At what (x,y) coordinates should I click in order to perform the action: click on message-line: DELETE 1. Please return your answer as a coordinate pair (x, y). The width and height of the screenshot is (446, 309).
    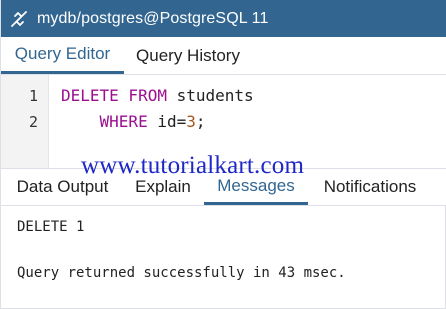
    Looking at the image, I should click on (51, 227).